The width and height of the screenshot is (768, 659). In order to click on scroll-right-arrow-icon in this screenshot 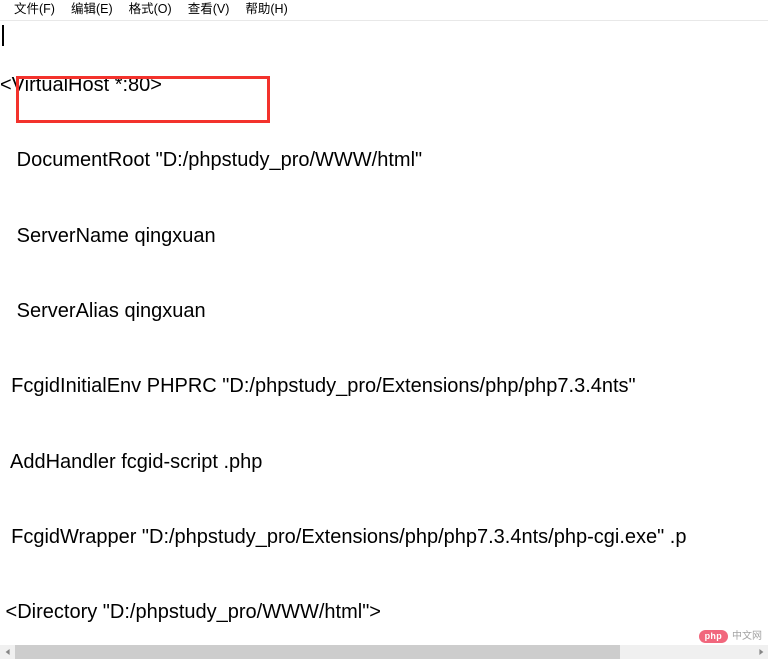, I will do `click(760, 652)`.